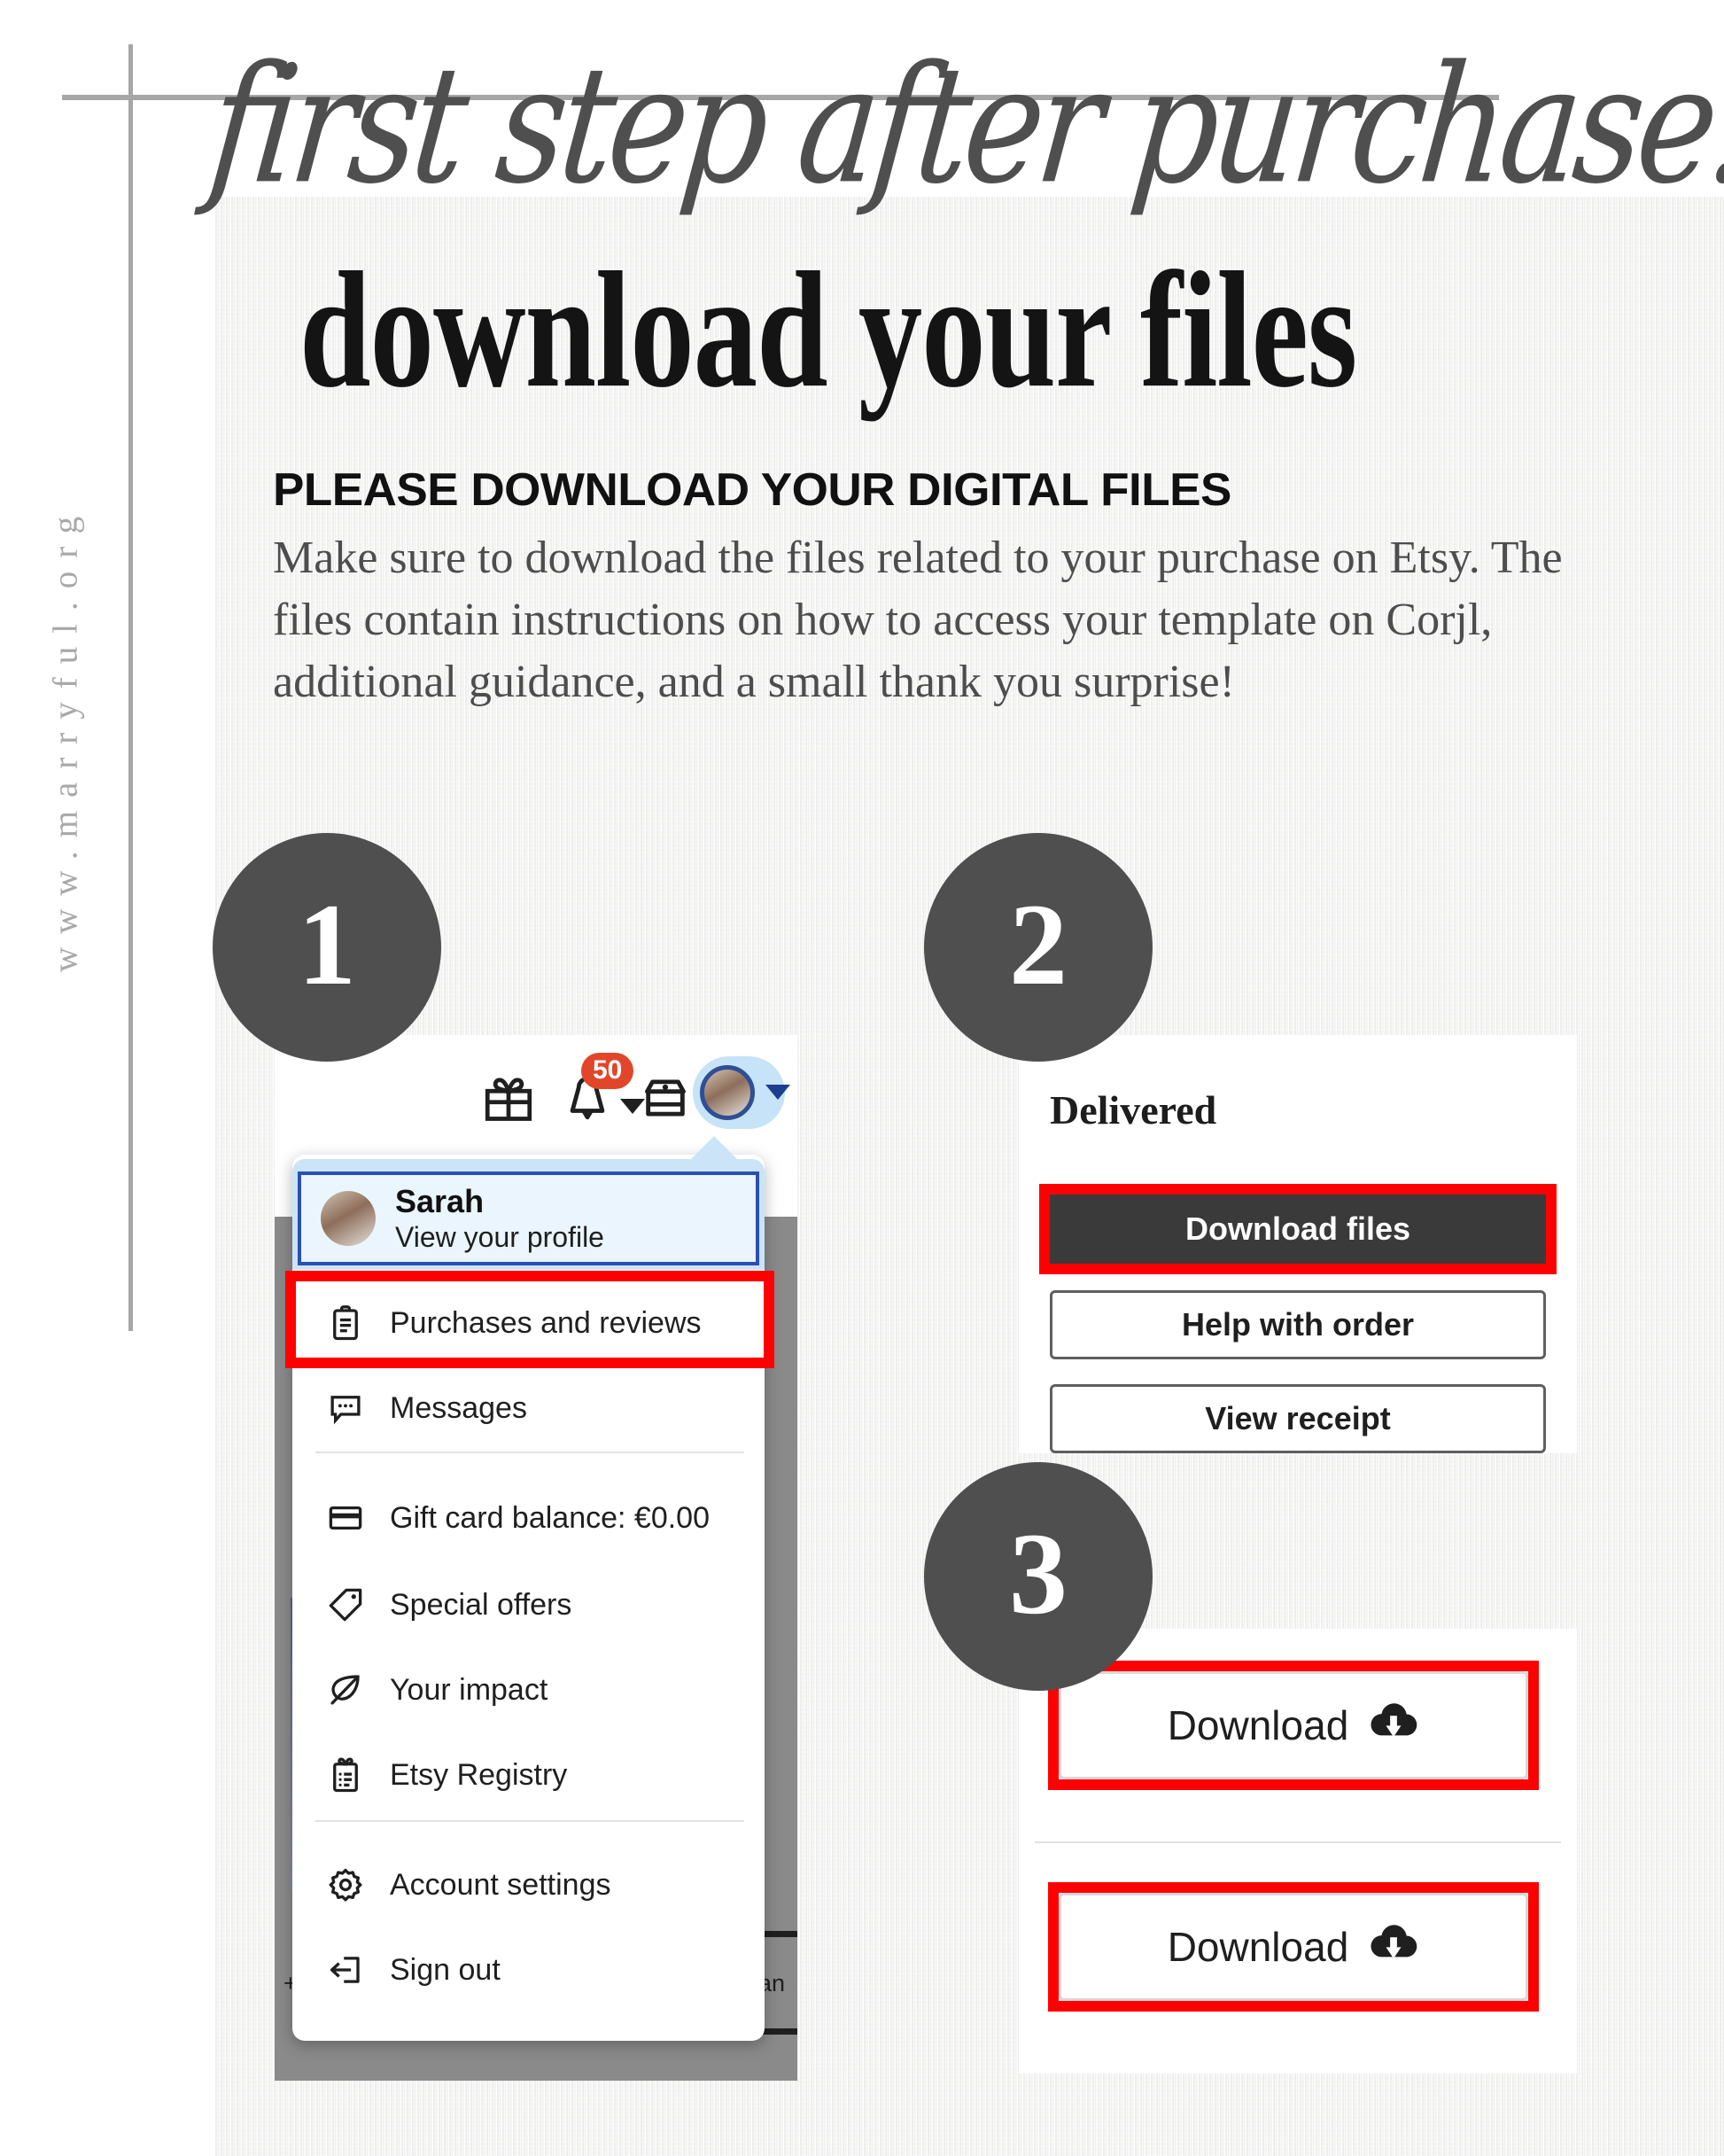 The height and width of the screenshot is (2156, 1724). What do you see at coordinates (528, 1218) in the screenshot?
I see `view-profile-row: Sarah View your profile` at bounding box center [528, 1218].